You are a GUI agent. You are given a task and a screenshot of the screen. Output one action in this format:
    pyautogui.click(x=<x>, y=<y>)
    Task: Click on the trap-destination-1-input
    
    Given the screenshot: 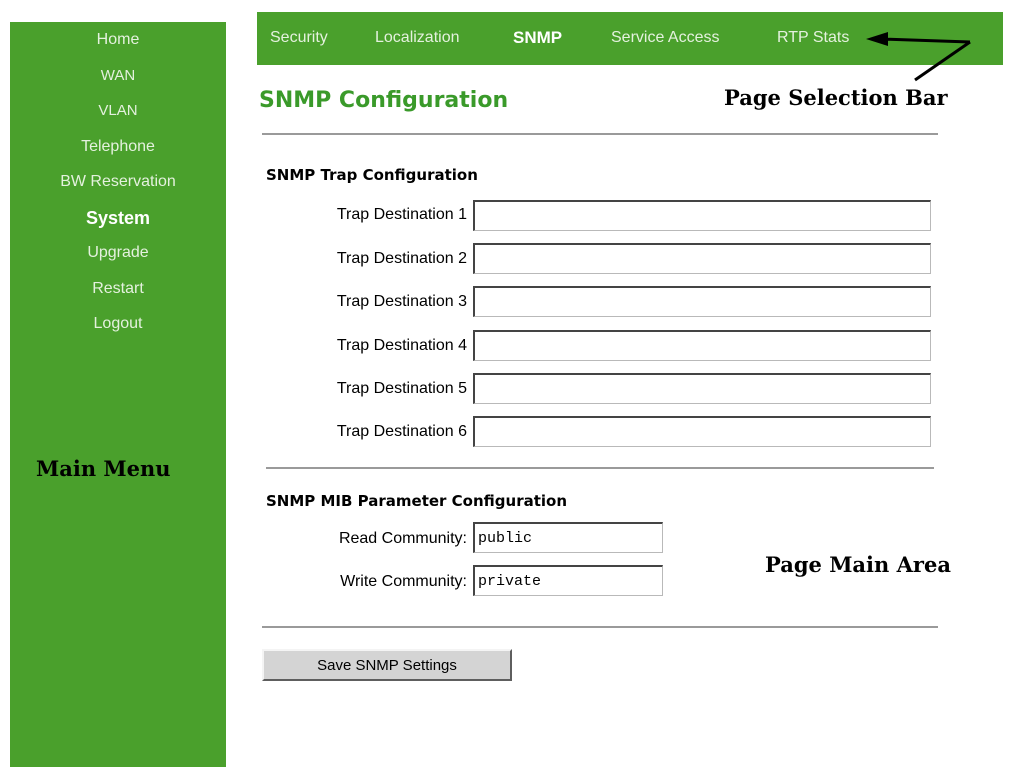 What is the action you would take?
    pyautogui.click(x=702, y=215)
    